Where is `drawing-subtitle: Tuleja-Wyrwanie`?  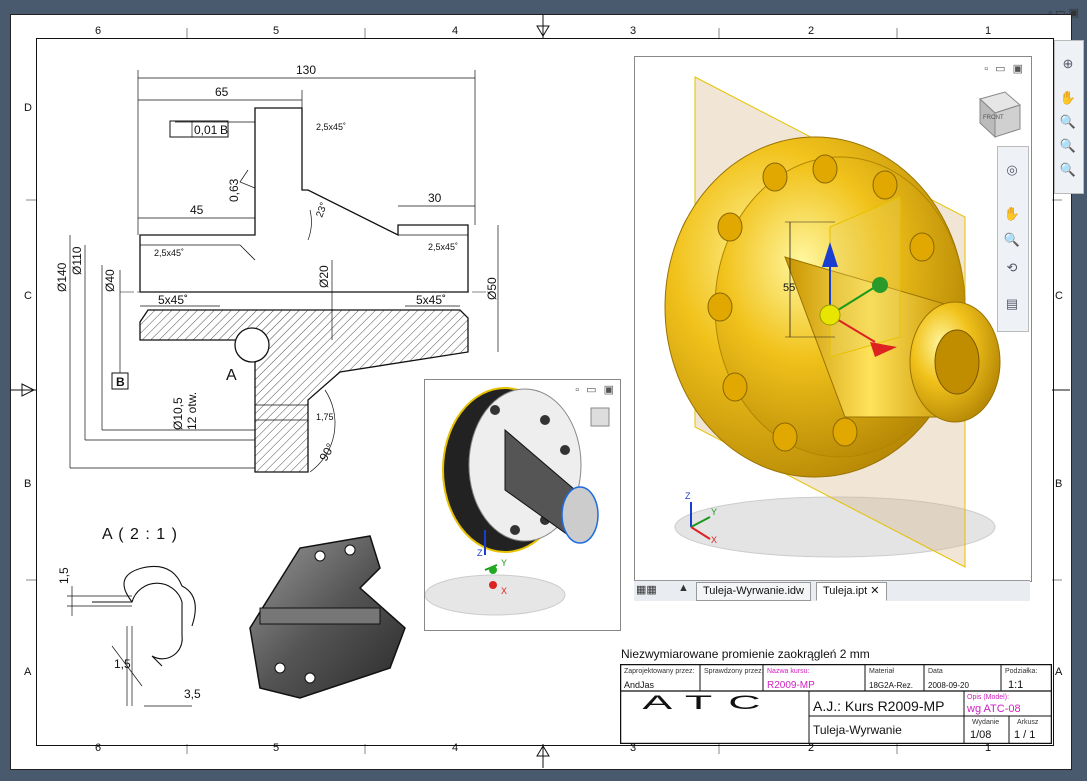
drawing-subtitle: Tuleja-Wyrwanie is located at coordinates (857, 730).